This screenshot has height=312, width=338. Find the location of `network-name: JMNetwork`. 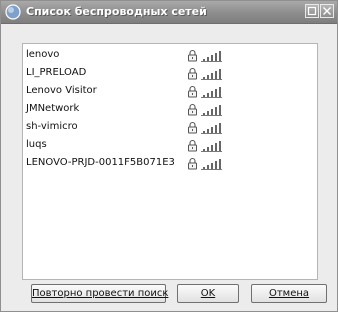

network-name: JMNetwork is located at coordinates (53, 108).